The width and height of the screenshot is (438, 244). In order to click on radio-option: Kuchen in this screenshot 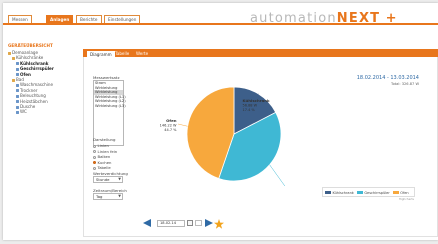, I will do `click(102, 162)`.